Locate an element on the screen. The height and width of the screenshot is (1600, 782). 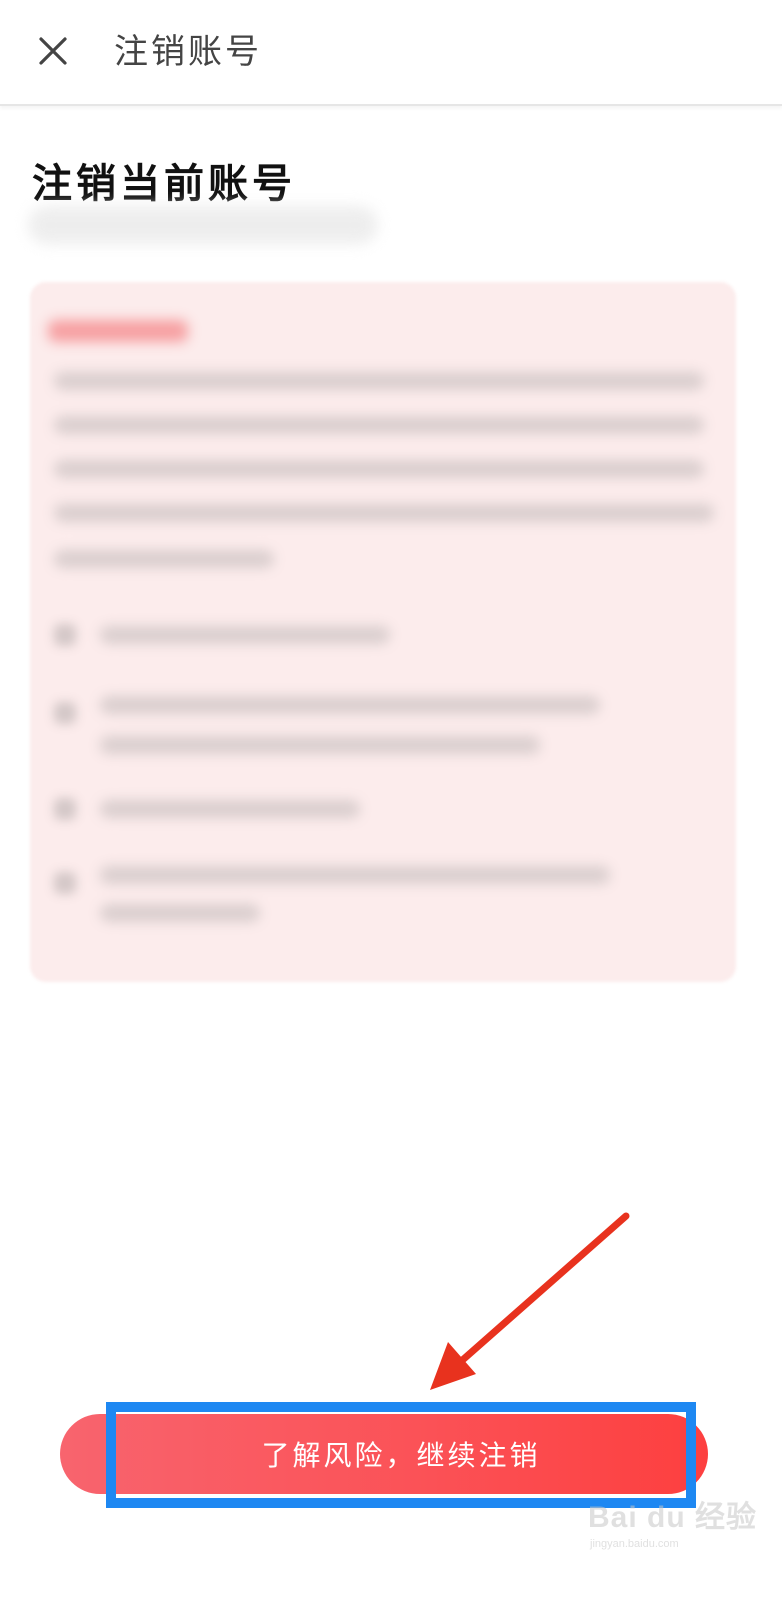
page-heading: 注销当前账号 is located at coordinates (164, 184).